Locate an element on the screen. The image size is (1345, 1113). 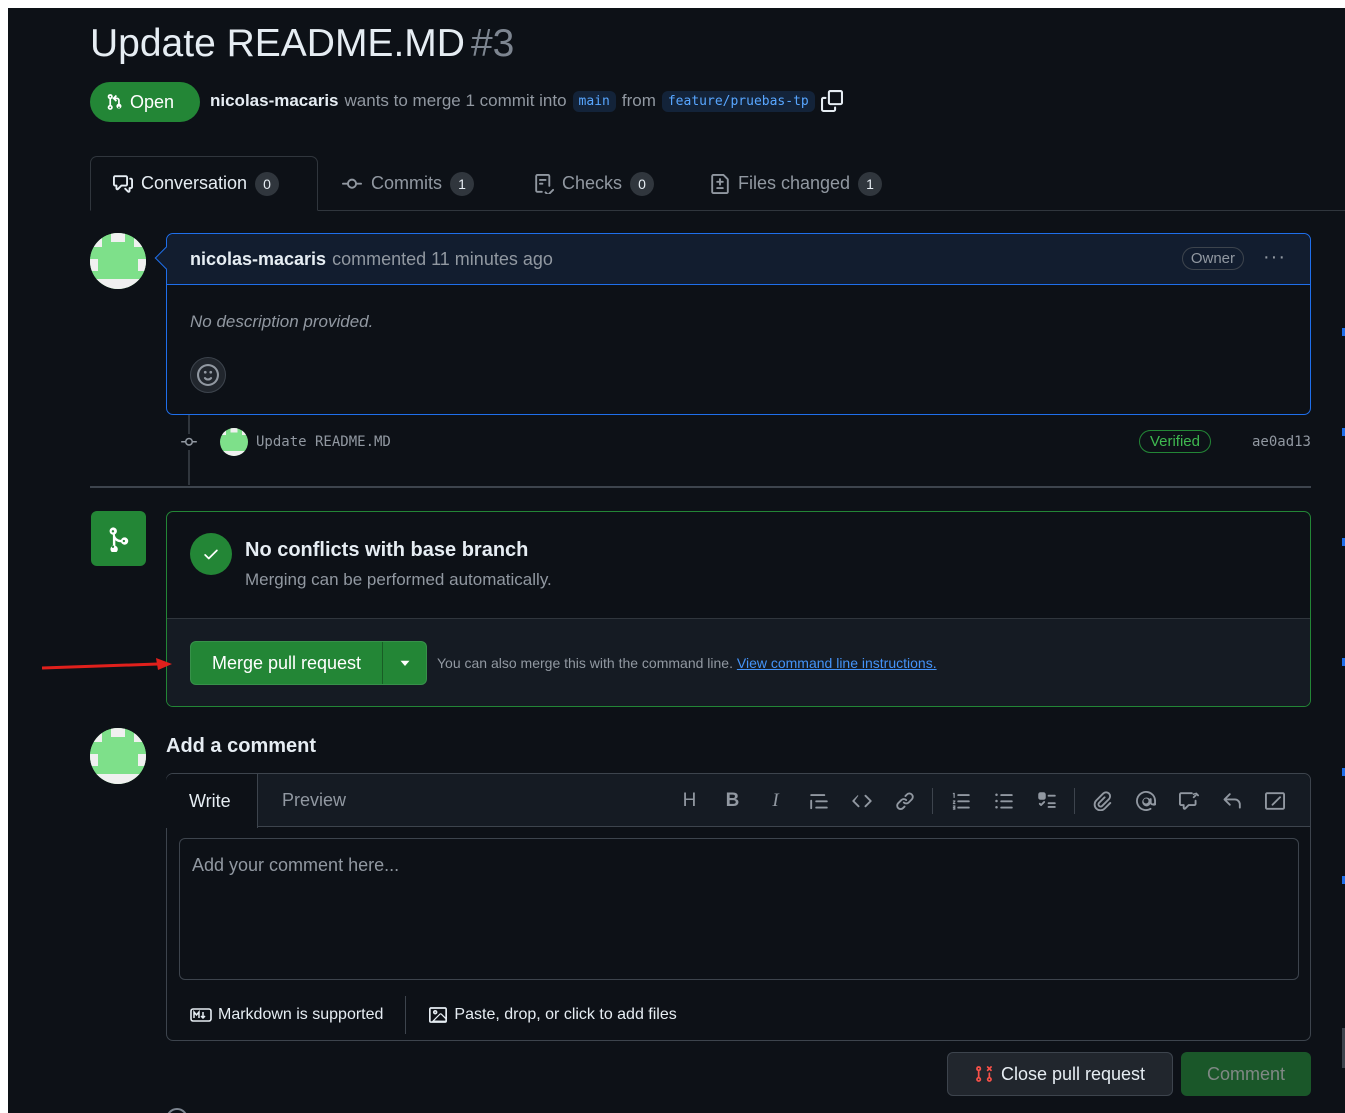
status-badge: Open is located at coordinates (145, 102).